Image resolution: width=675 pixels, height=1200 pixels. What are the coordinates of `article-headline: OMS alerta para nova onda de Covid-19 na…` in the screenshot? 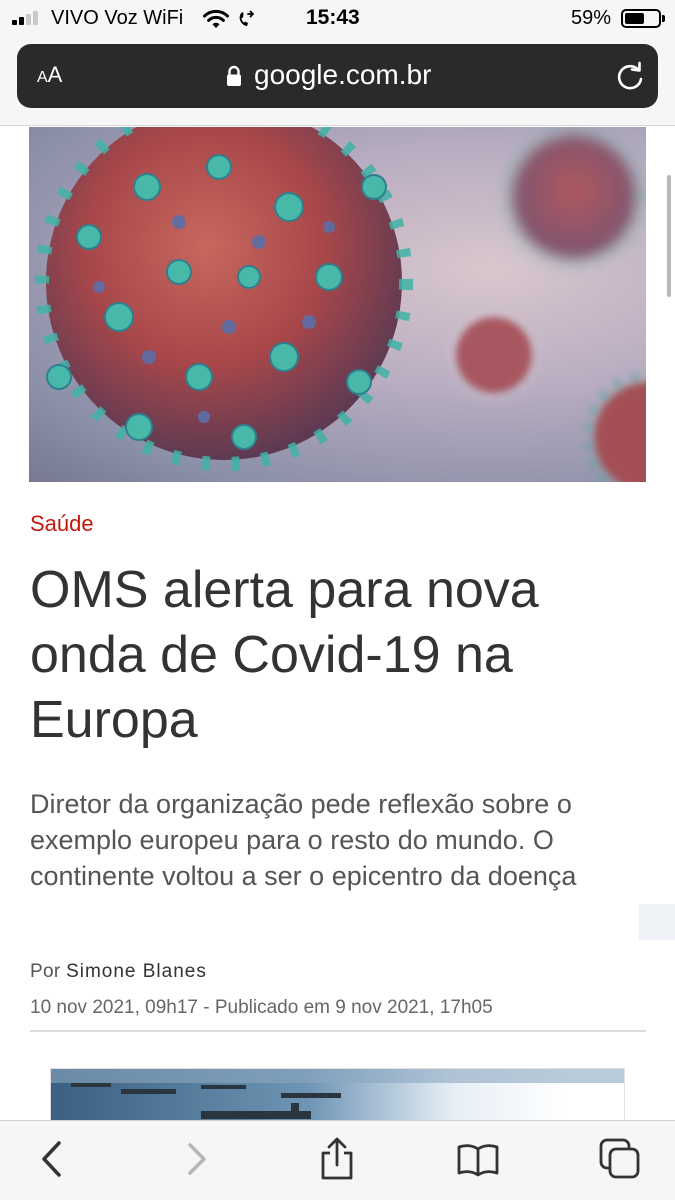 It's located at (284, 655).